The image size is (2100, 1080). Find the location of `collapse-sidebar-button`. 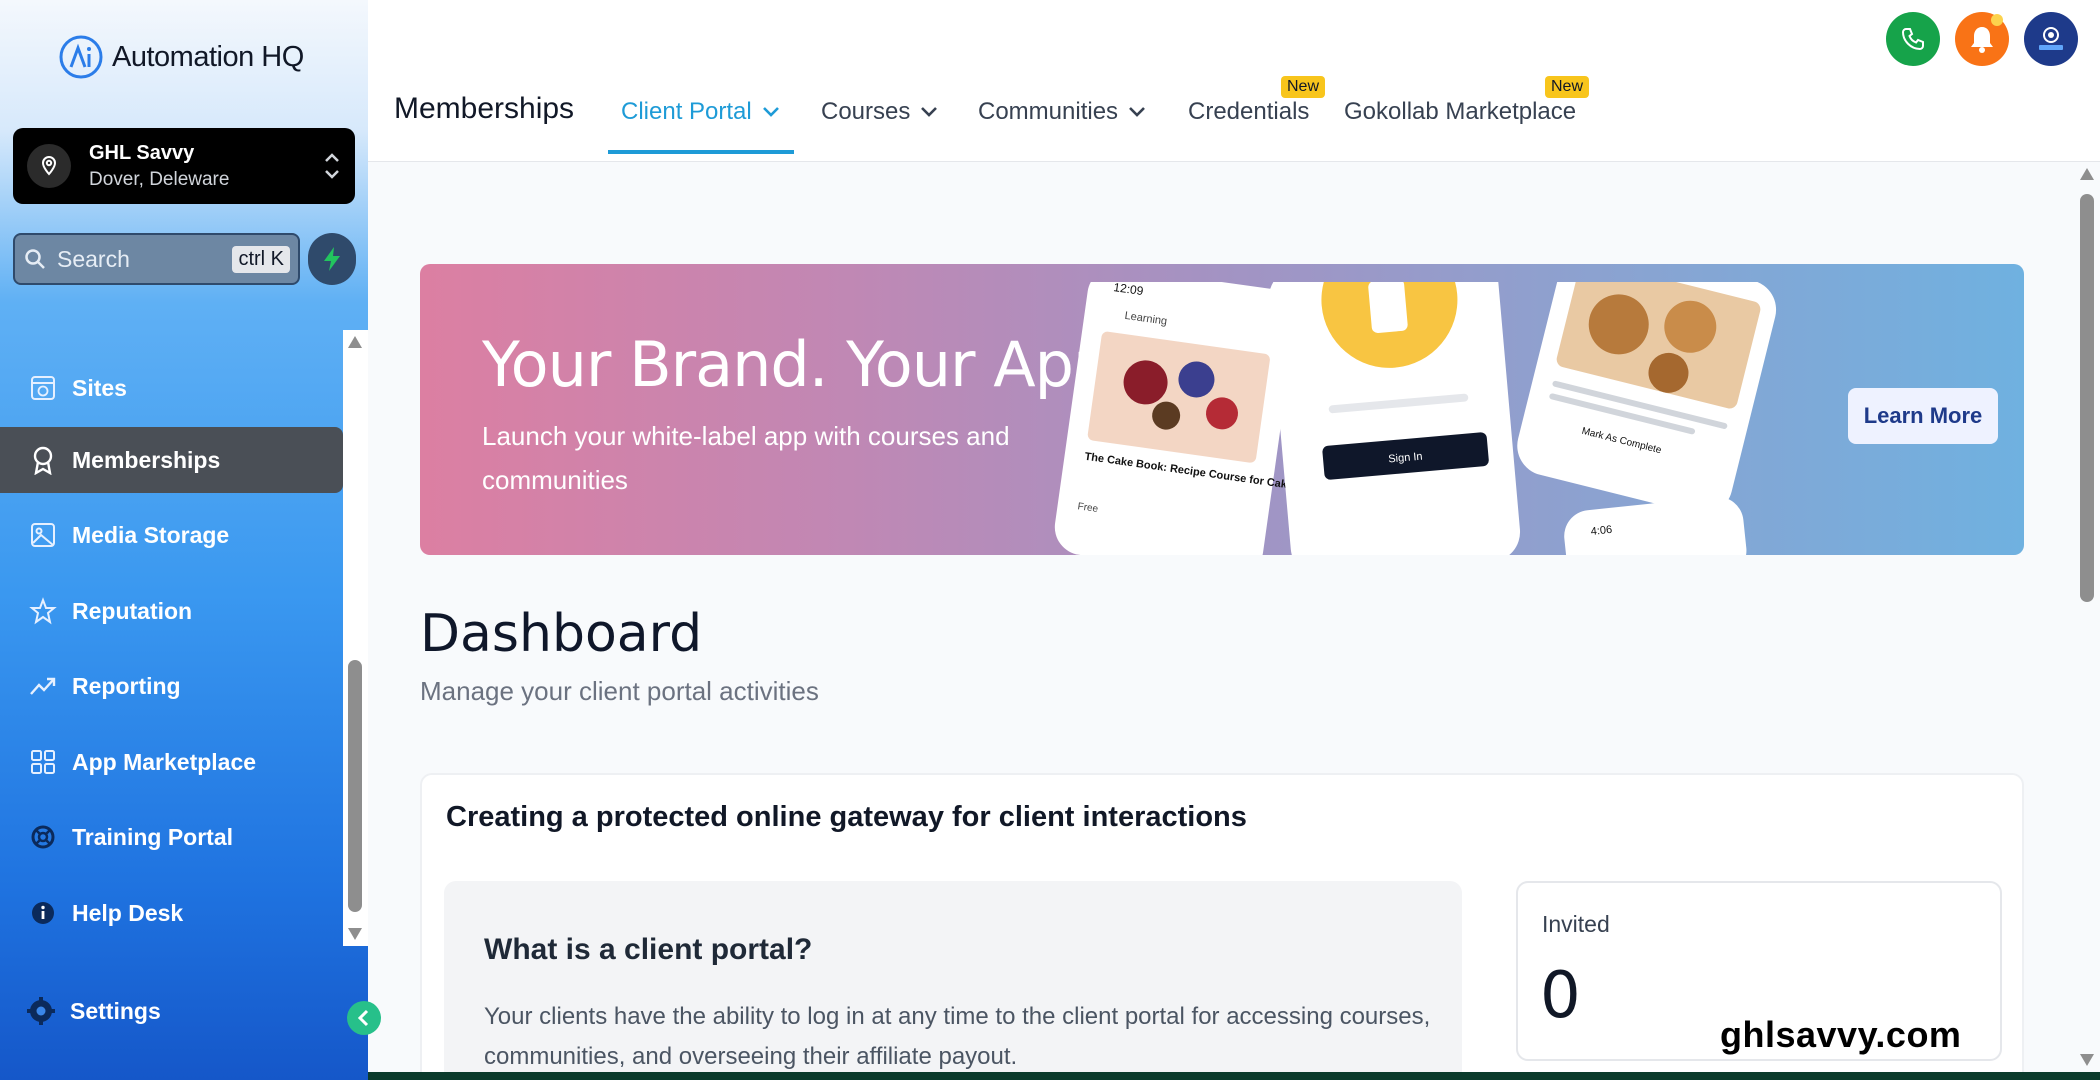

collapse-sidebar-button is located at coordinates (364, 1018).